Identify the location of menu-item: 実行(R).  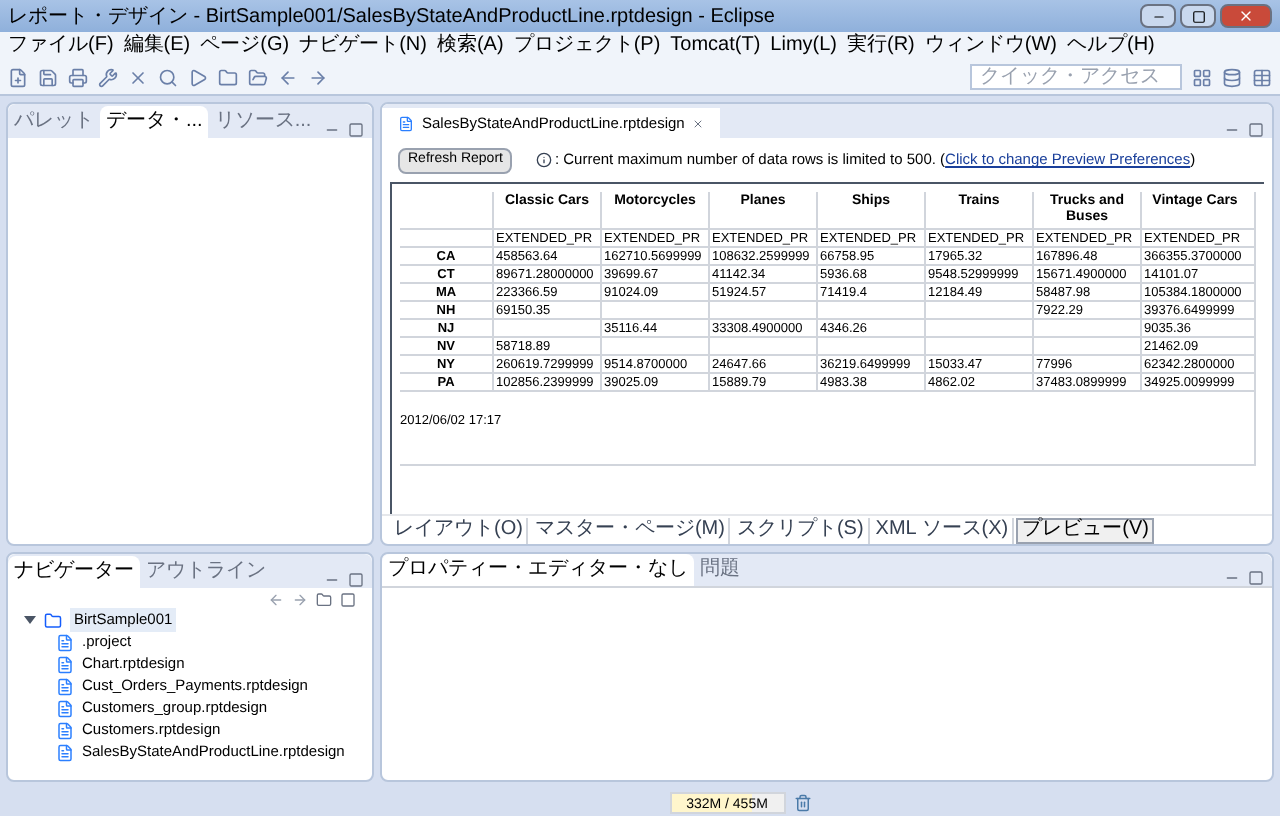
(881, 46).